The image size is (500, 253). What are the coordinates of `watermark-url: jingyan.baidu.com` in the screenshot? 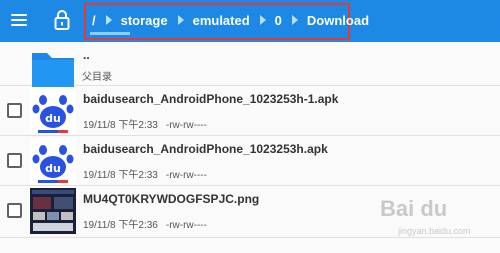 It's located at (434, 231).